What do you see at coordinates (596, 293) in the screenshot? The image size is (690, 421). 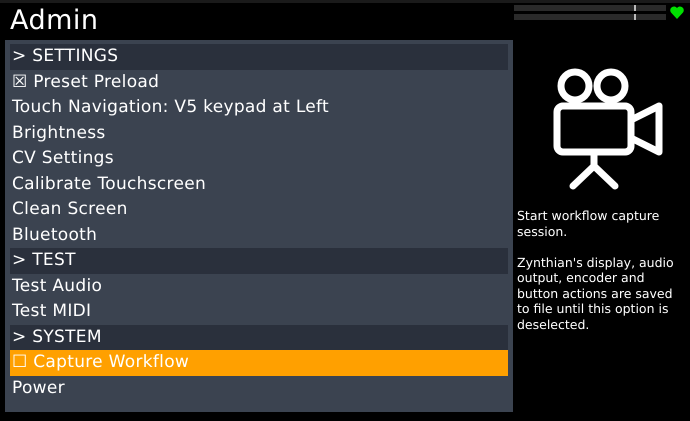 I see `description-text: Zynthian's display, audio output, encoder and button actions are saved to file until this option is deselected.` at bounding box center [596, 293].